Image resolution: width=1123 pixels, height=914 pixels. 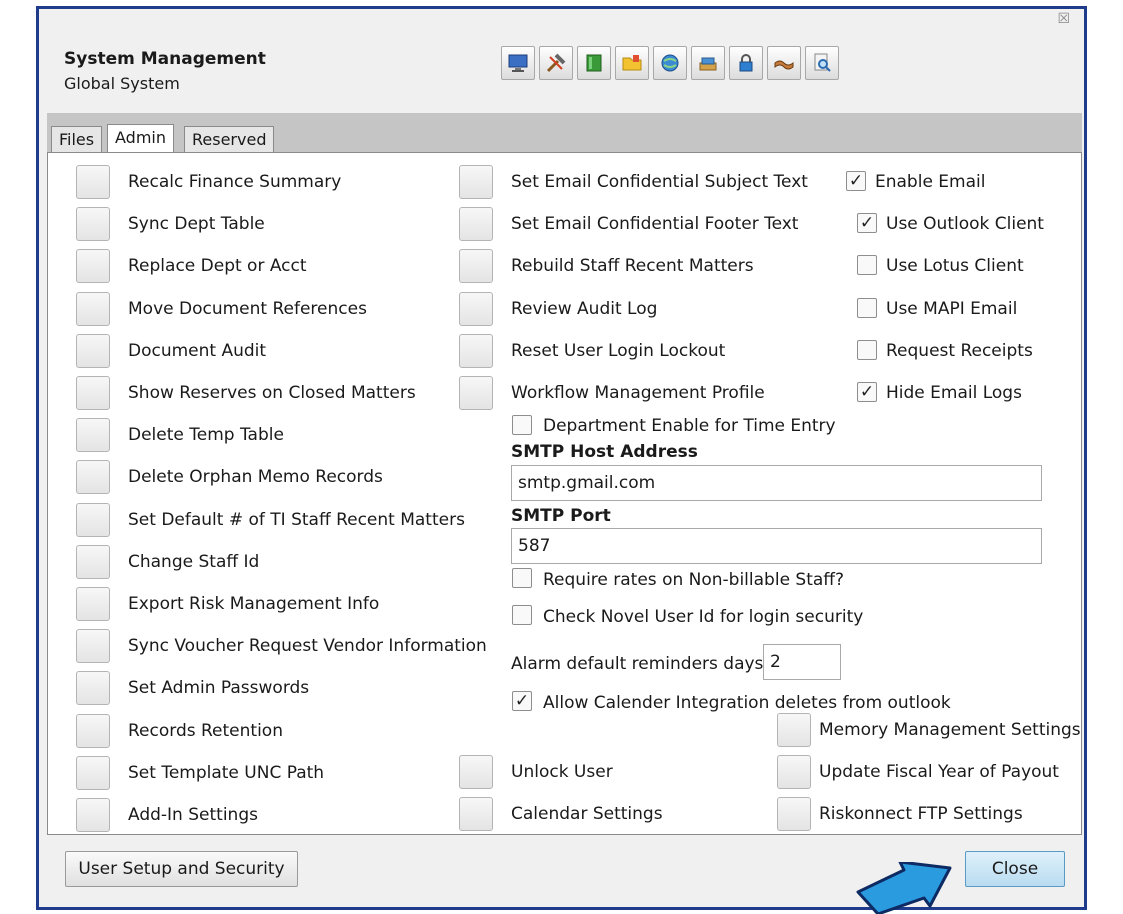 What do you see at coordinates (77, 139) in the screenshot?
I see `tab-files: Files` at bounding box center [77, 139].